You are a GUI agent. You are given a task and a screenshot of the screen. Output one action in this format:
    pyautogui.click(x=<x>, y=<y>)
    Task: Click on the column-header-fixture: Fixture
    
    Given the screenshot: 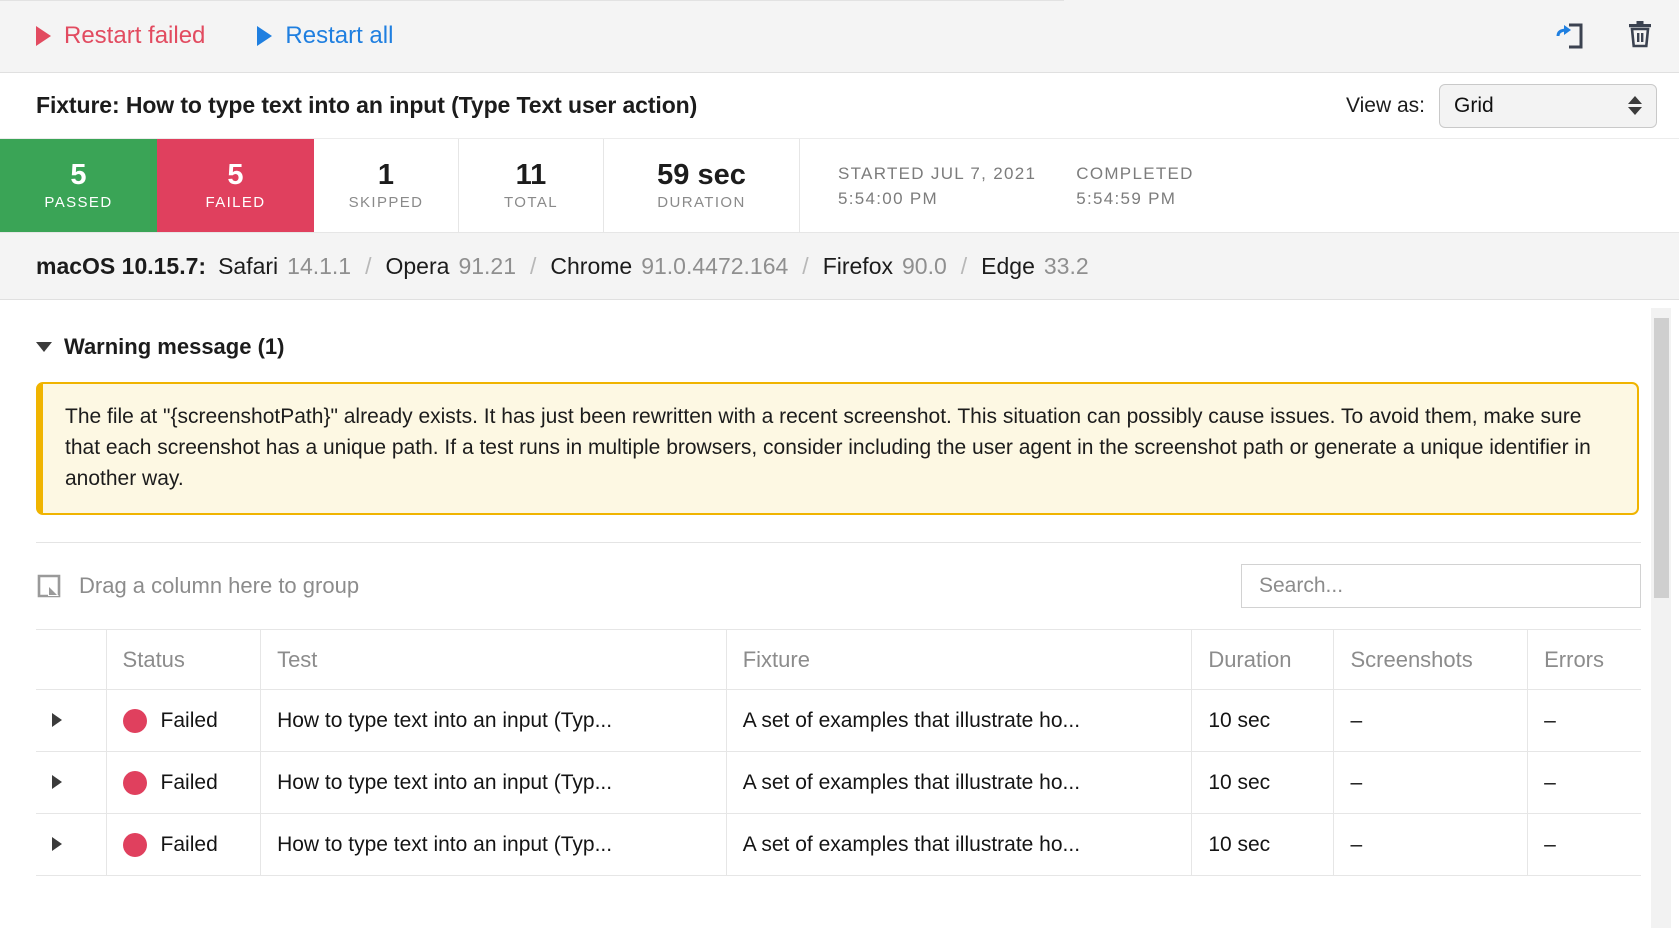 What is the action you would take?
    pyautogui.click(x=959, y=659)
    